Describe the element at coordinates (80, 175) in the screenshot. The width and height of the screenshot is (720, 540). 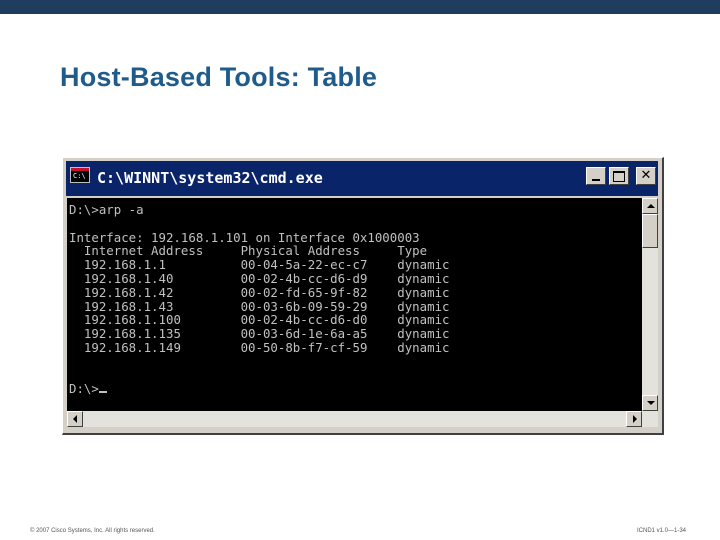
I see `cmd-icon` at that location.